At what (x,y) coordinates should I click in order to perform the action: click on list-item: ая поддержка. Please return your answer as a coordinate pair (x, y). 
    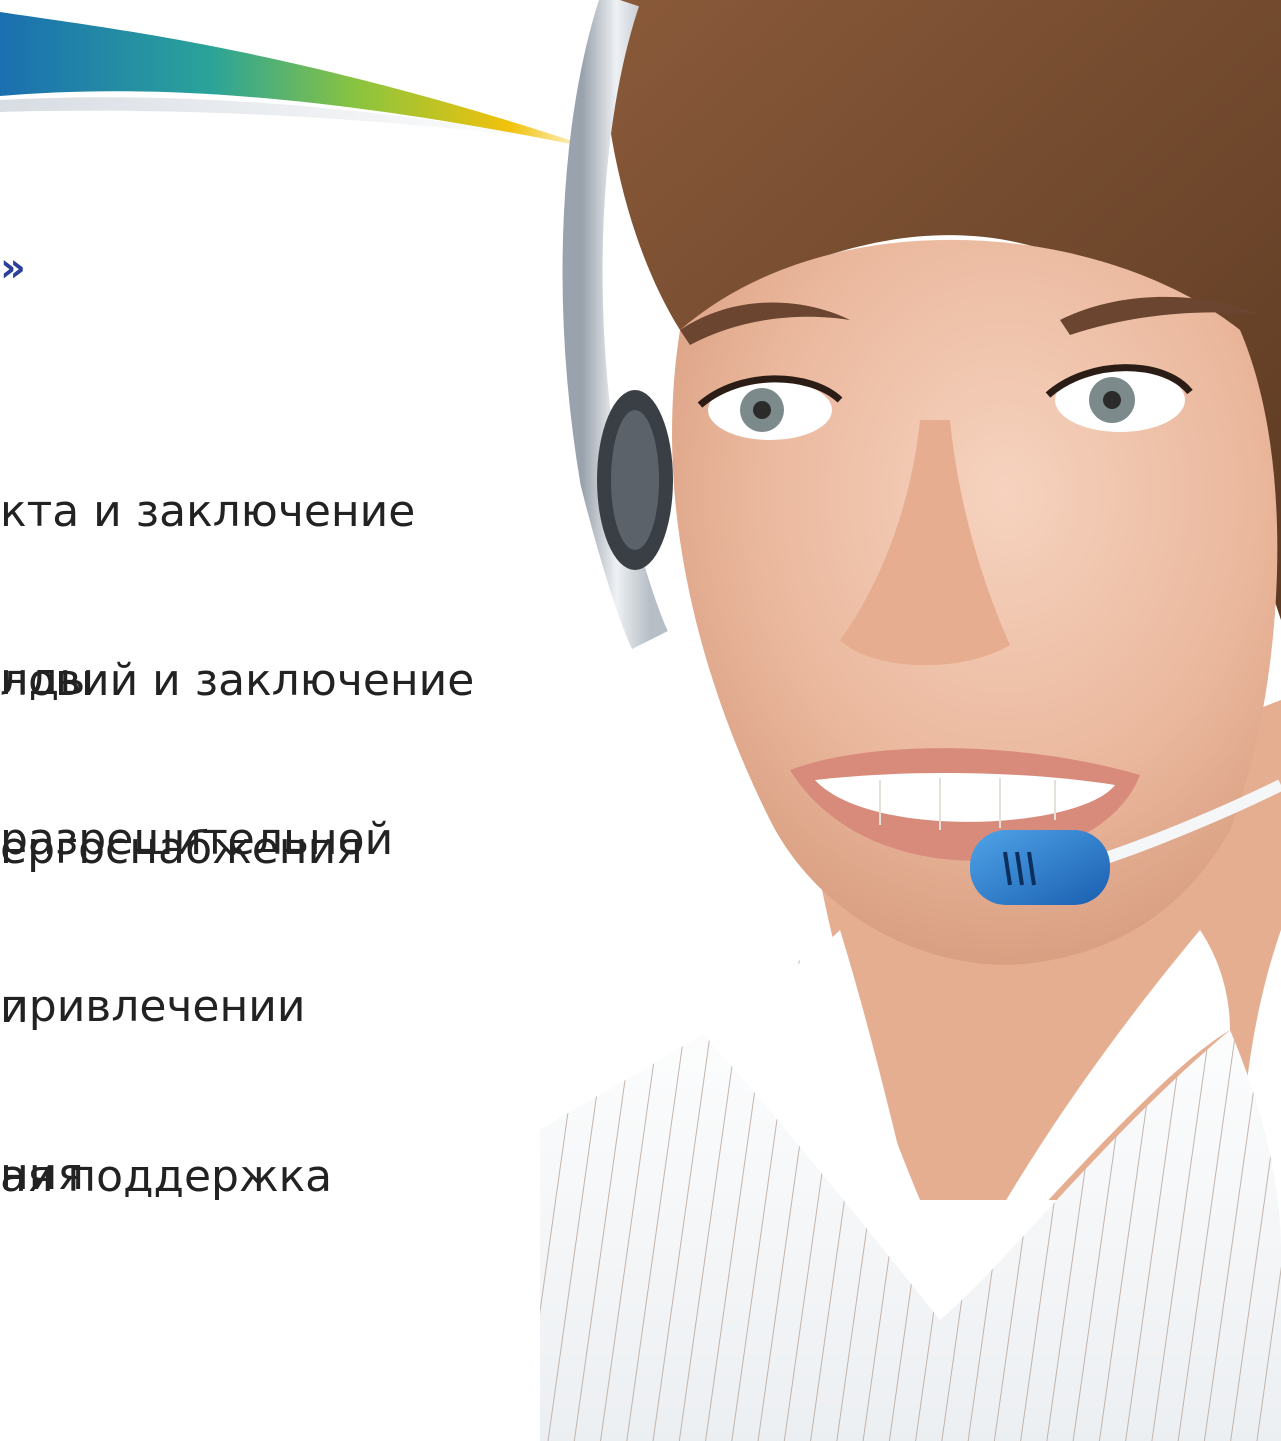
    Looking at the image, I should click on (166, 1149).